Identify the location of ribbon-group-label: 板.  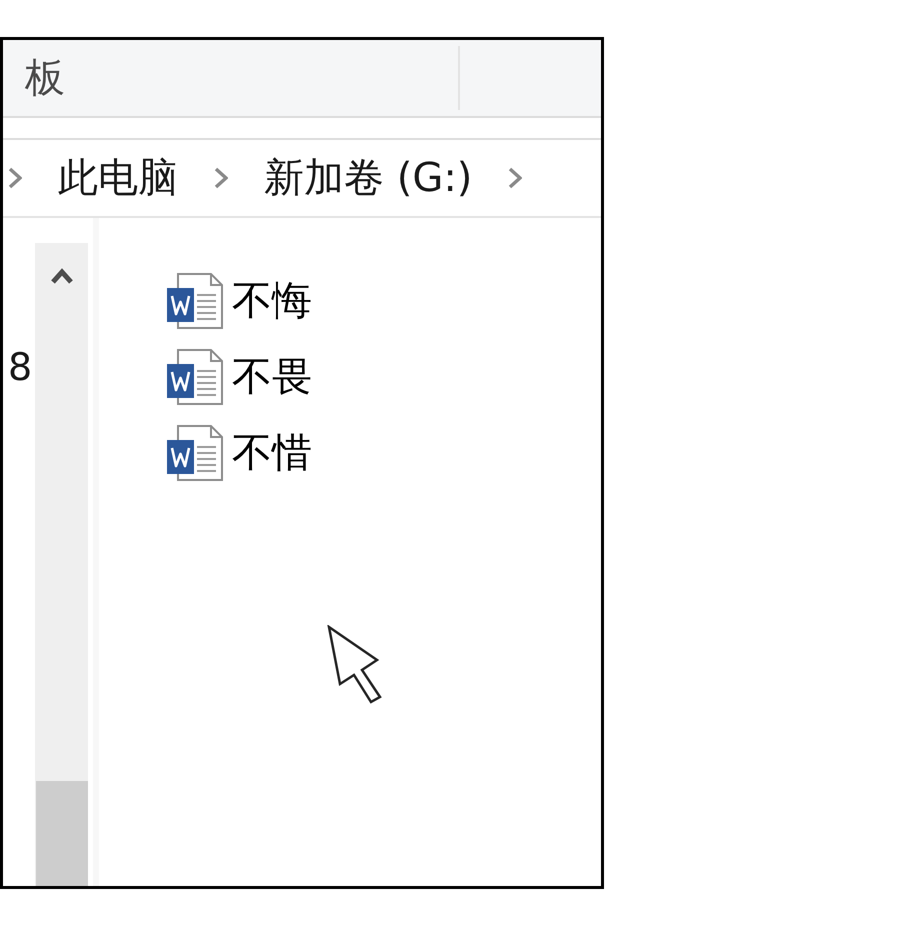
(45, 78).